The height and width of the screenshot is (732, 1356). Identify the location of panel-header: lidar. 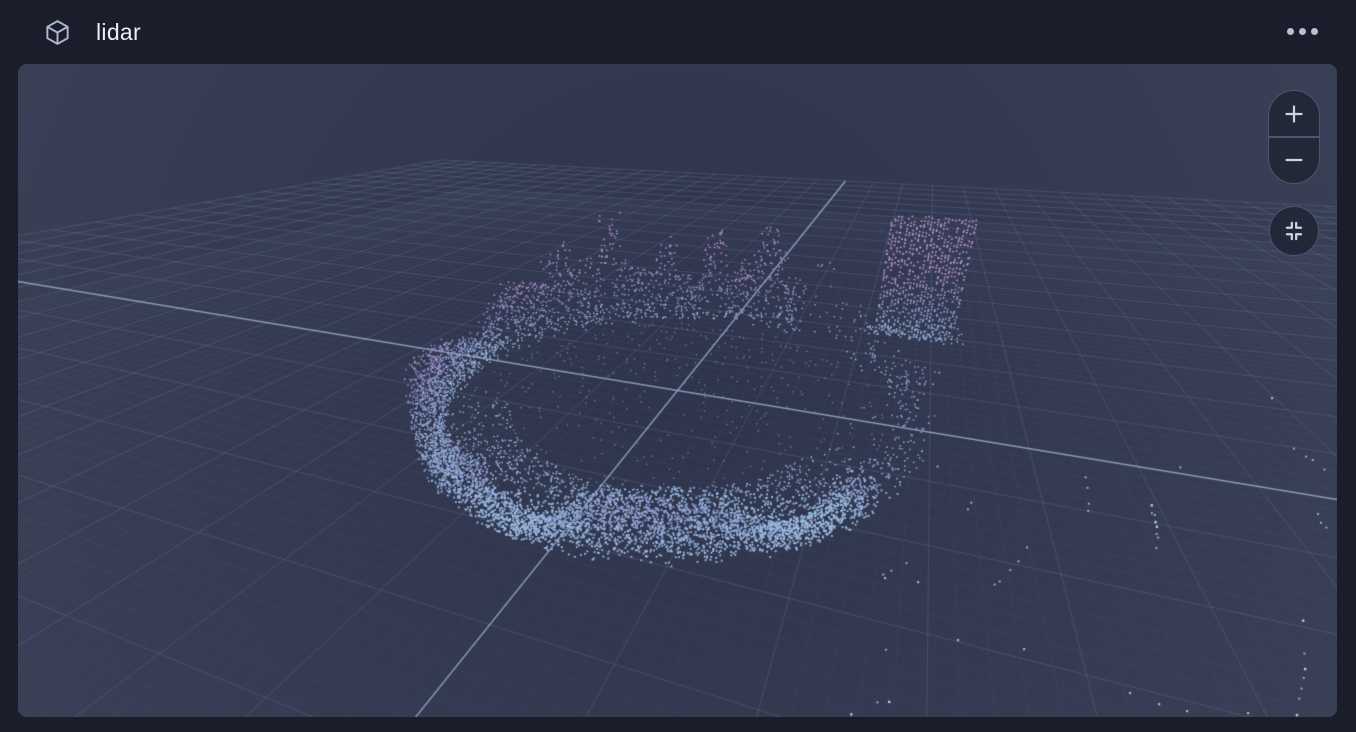
(678, 32).